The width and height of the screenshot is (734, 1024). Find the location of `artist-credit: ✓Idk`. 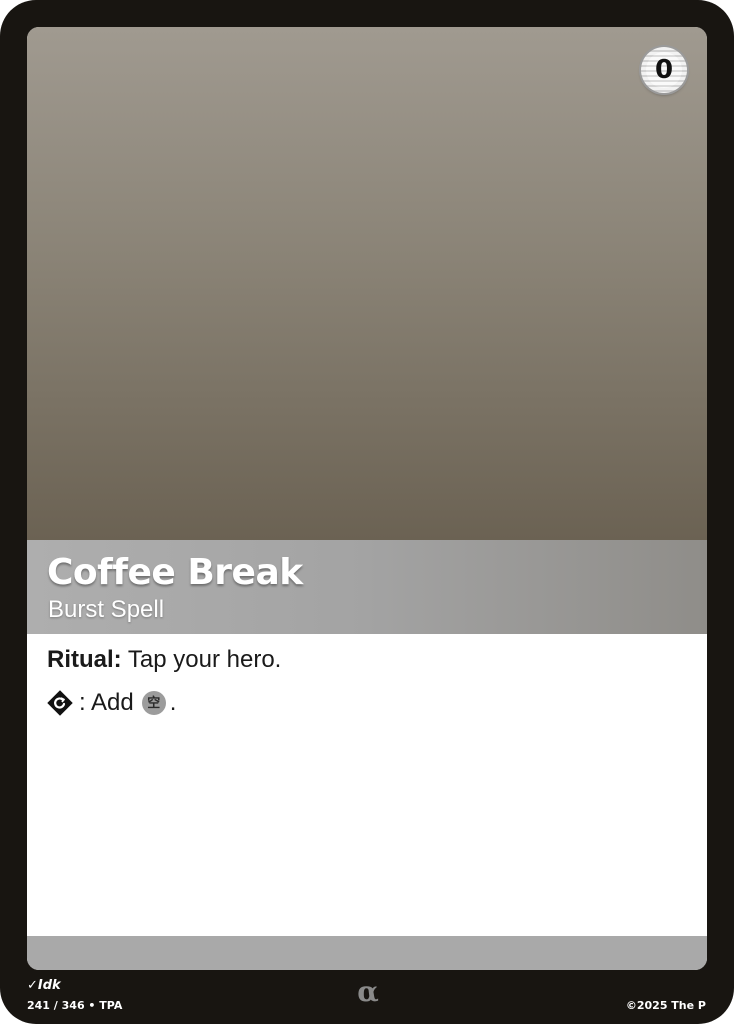

artist-credit: ✓Idk is located at coordinates (44, 985).